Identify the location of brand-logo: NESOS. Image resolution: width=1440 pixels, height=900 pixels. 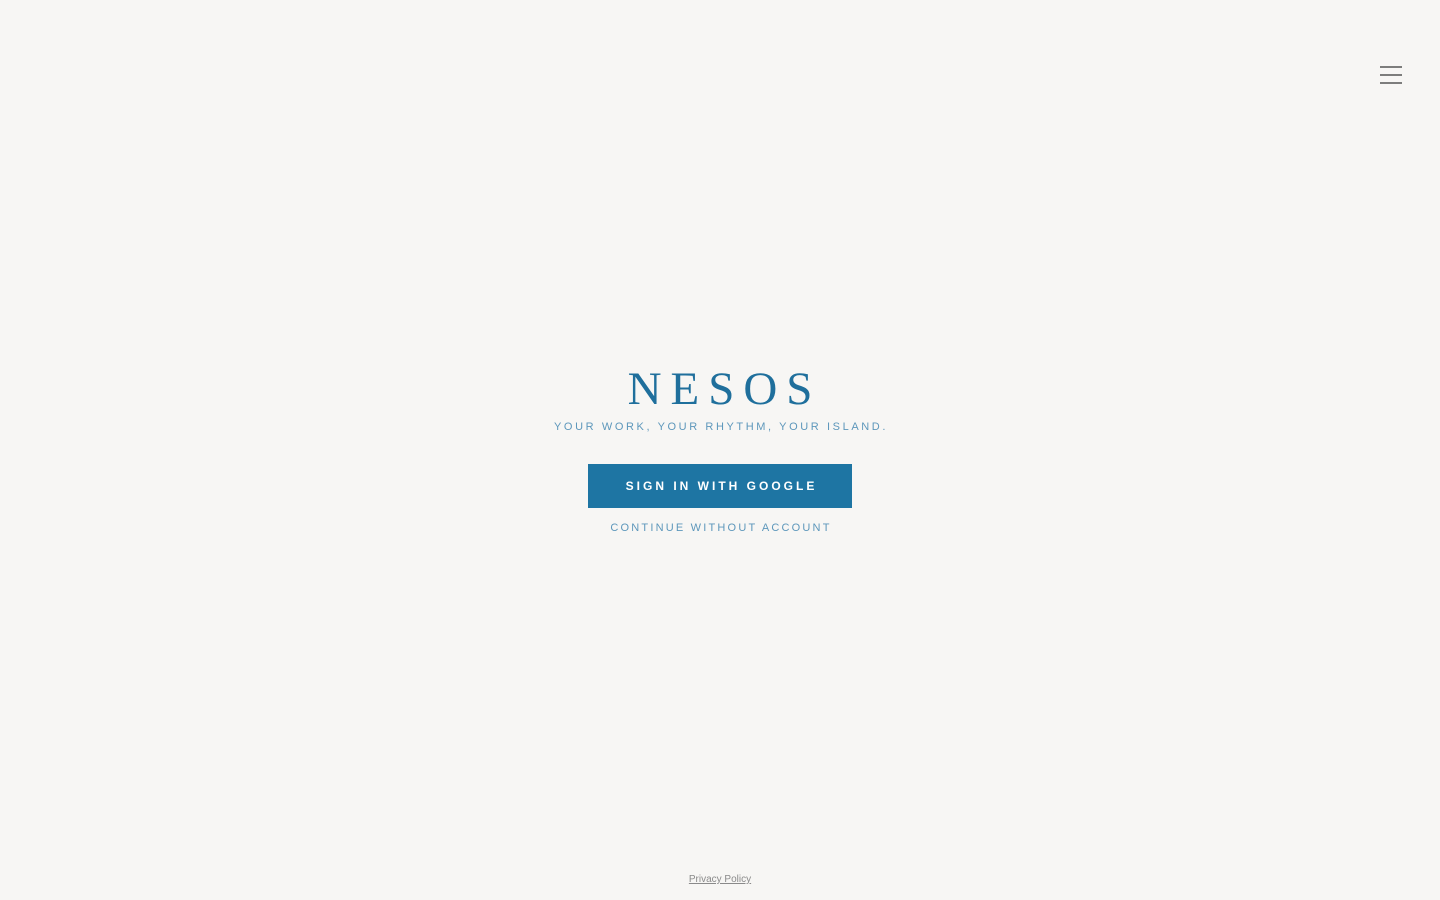
(724, 389).